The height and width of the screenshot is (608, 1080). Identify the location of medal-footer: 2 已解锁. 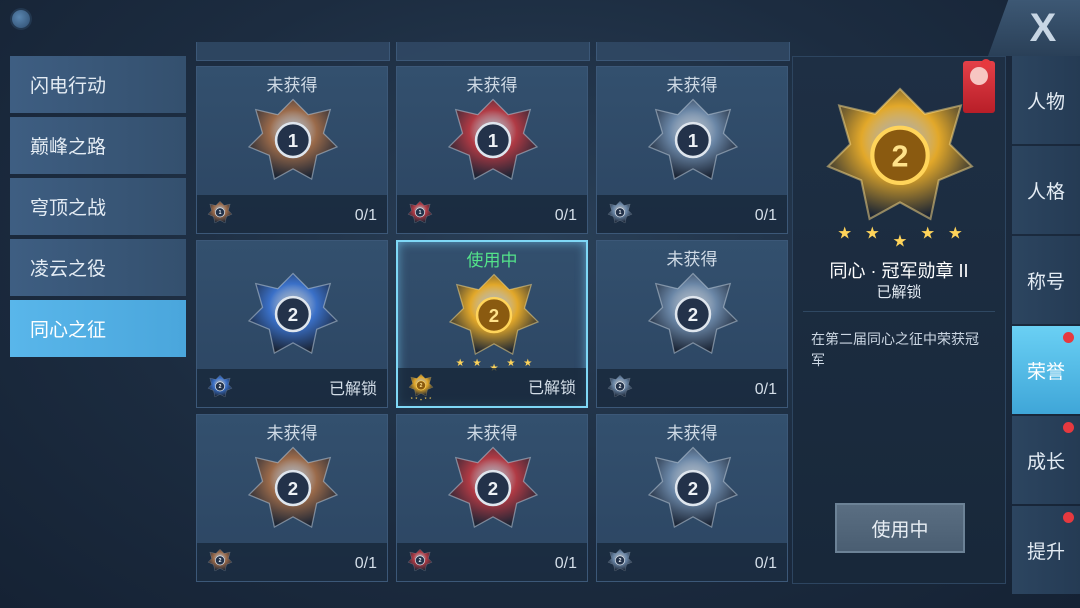
(292, 388).